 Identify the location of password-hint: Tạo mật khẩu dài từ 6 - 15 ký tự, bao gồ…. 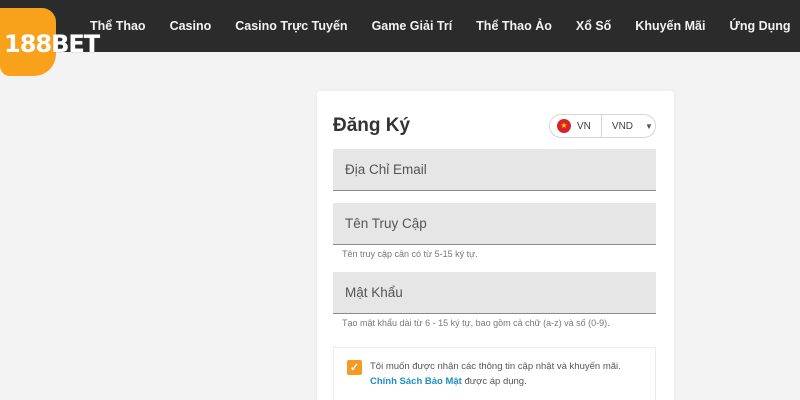
(476, 323).